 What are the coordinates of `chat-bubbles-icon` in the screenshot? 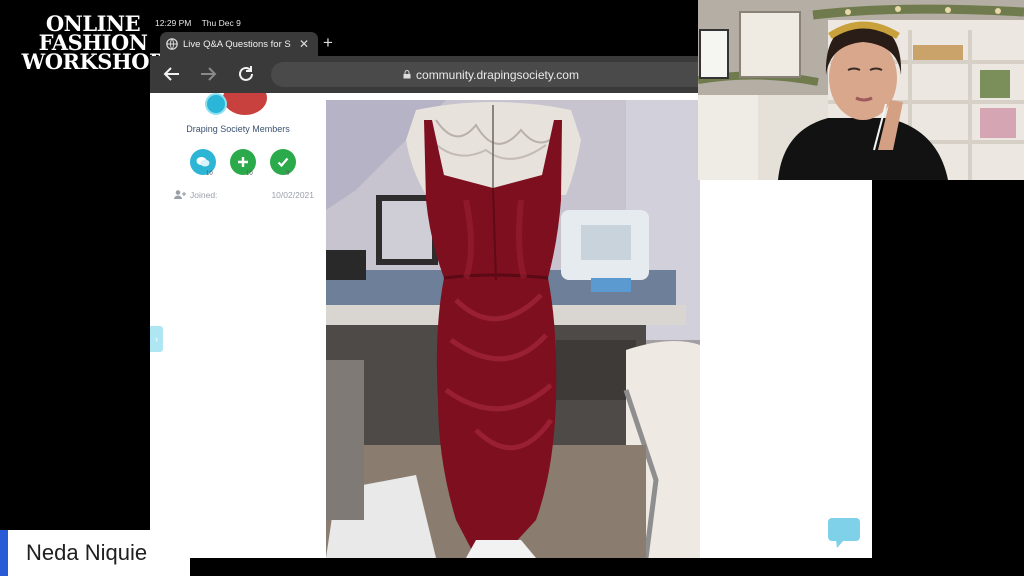 It's located at (203, 162).